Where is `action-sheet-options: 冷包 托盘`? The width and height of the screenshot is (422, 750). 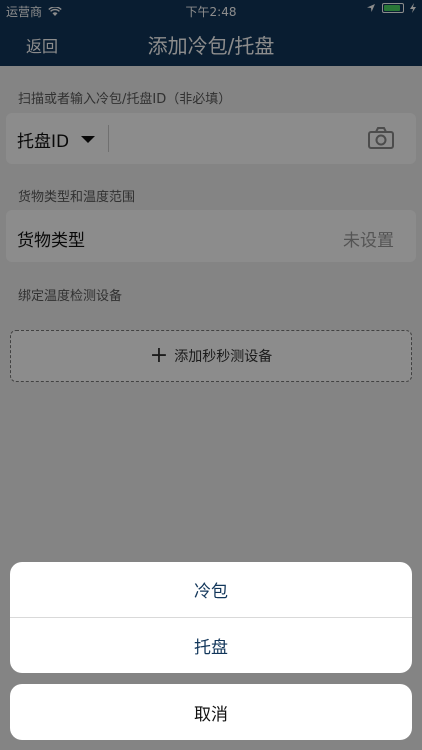
action-sheet-options: 冷包 托盘 is located at coordinates (211, 617).